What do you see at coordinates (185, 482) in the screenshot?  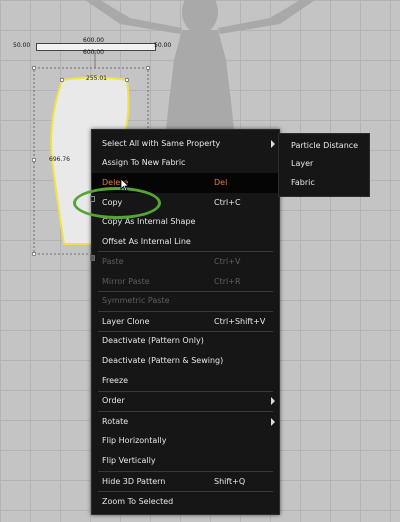 I see `menu-item-hide-3d-pattern: Hide 3D Pattern Shift+Q` at bounding box center [185, 482].